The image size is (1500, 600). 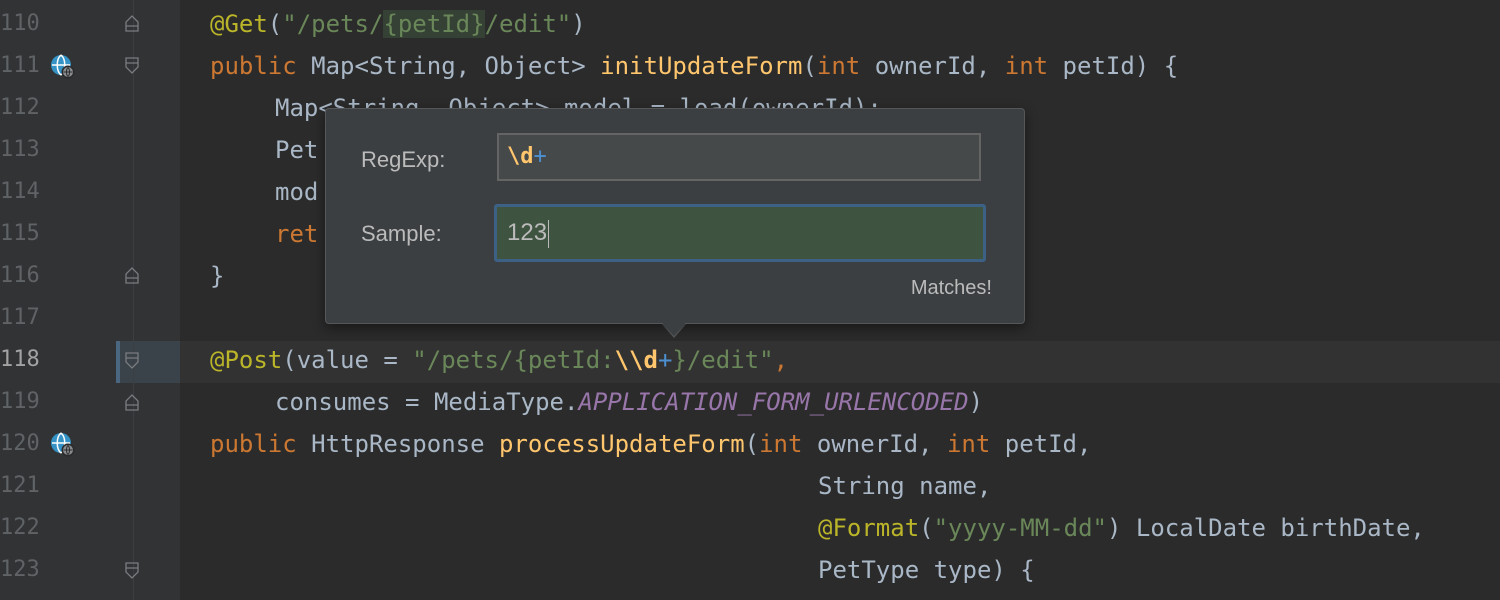 What do you see at coordinates (527, 232) in the screenshot?
I see `sample-value: 123` at bounding box center [527, 232].